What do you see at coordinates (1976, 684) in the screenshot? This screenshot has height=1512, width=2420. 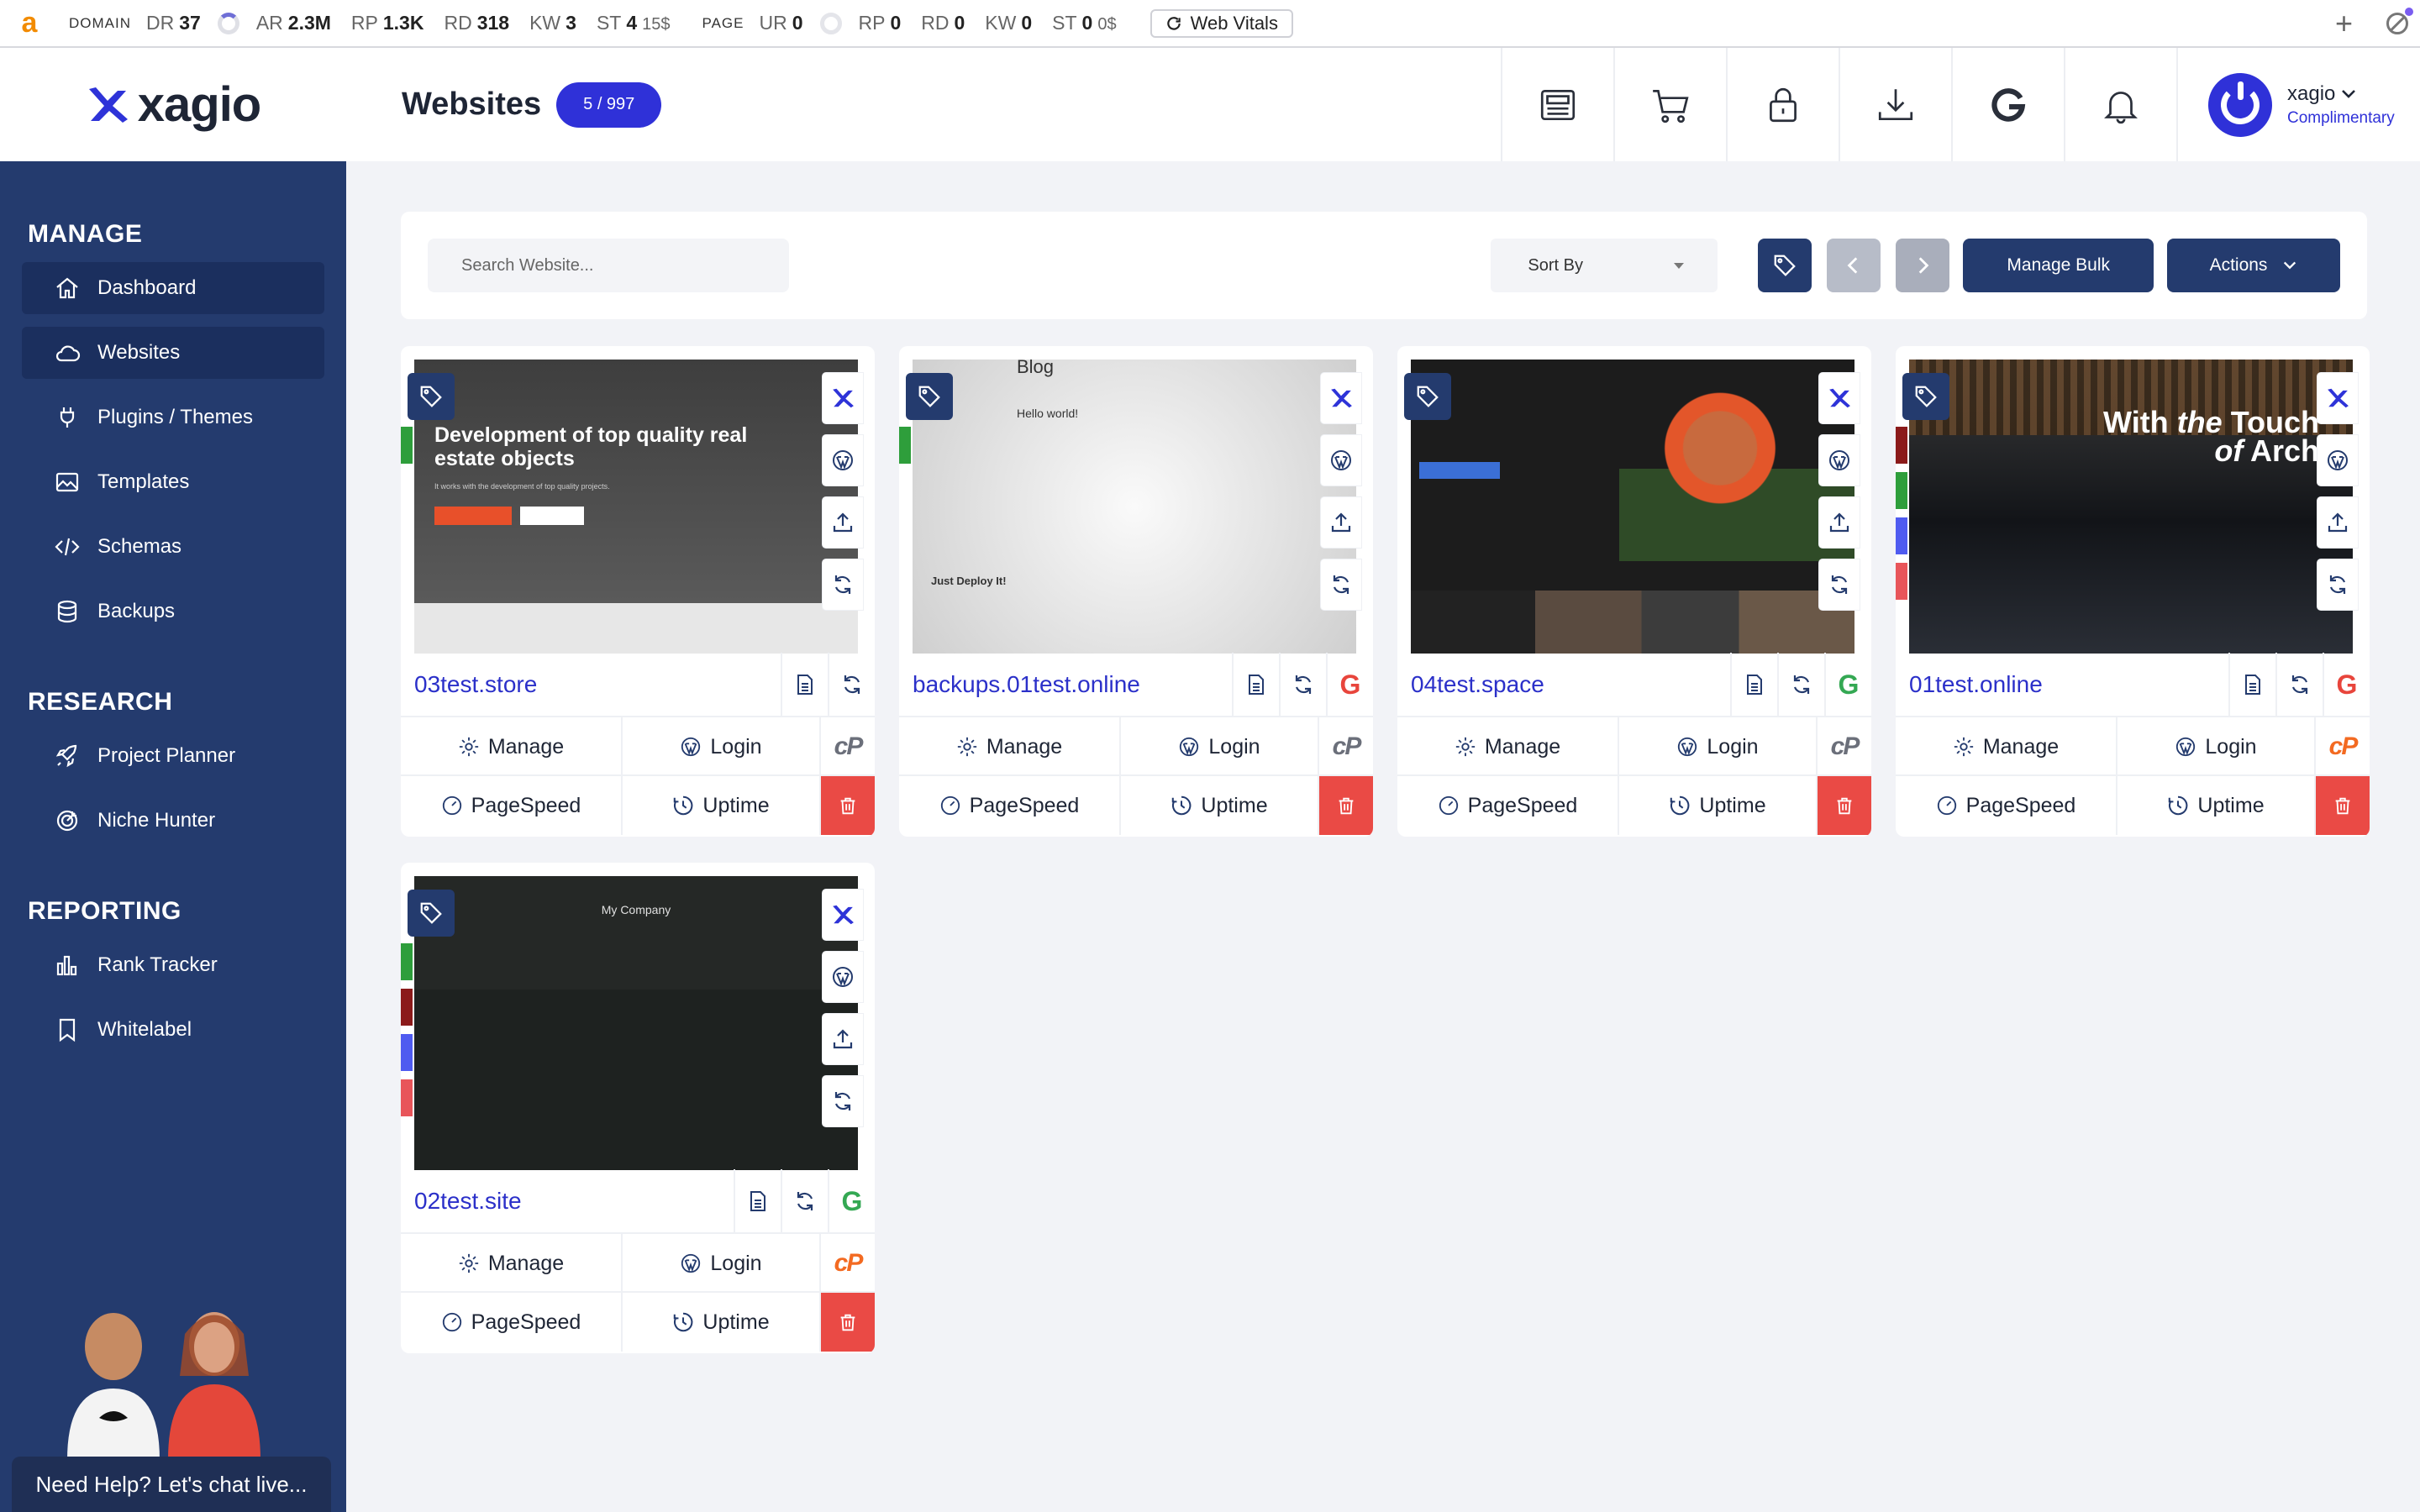 I see `website-name: 01test.online` at bounding box center [1976, 684].